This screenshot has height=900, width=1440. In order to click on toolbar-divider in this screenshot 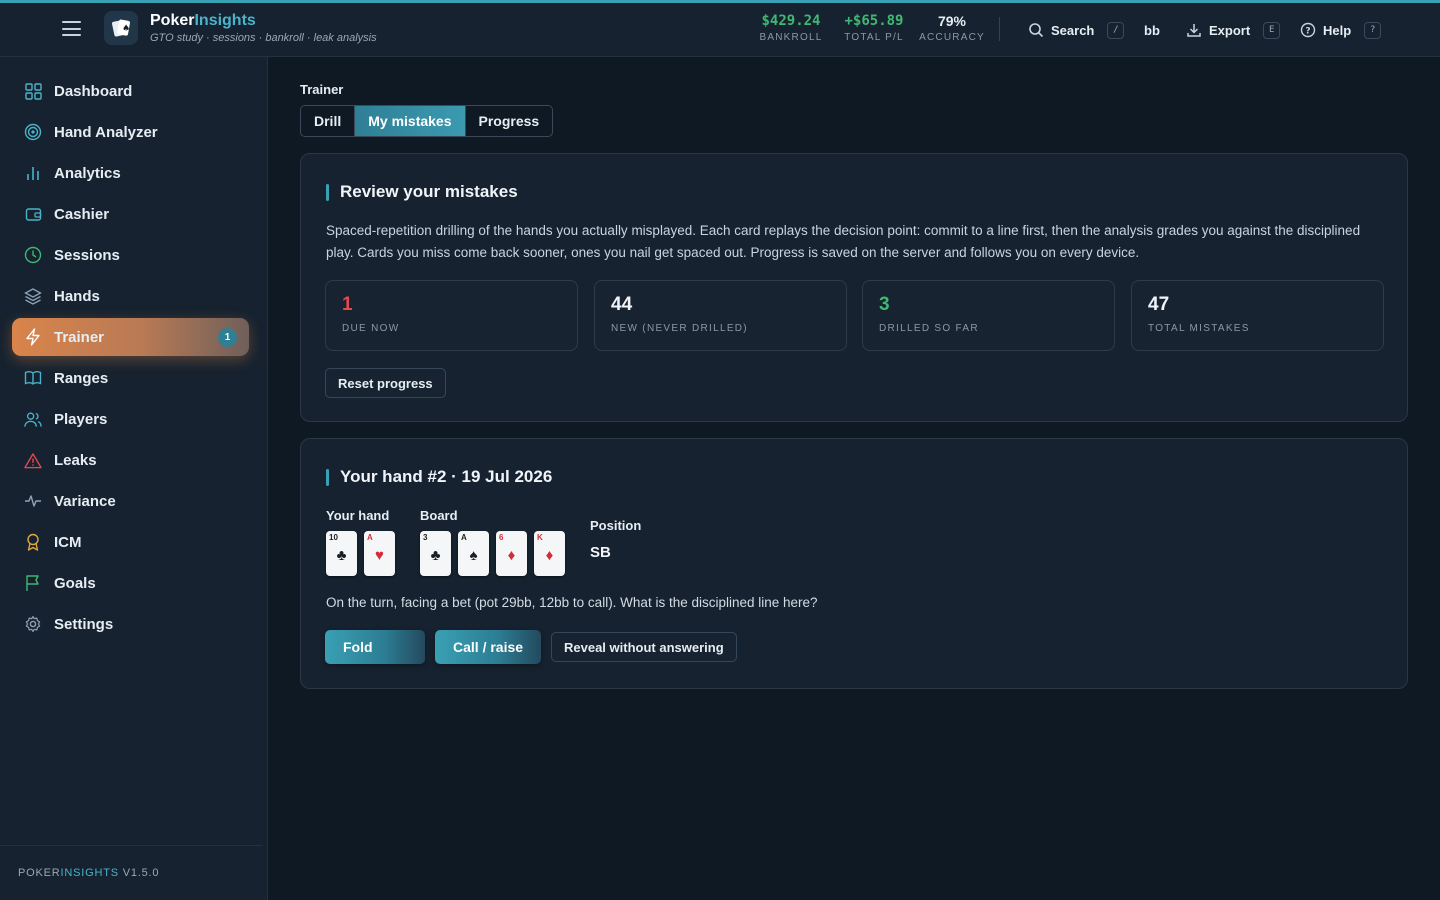, I will do `click(999, 29)`.